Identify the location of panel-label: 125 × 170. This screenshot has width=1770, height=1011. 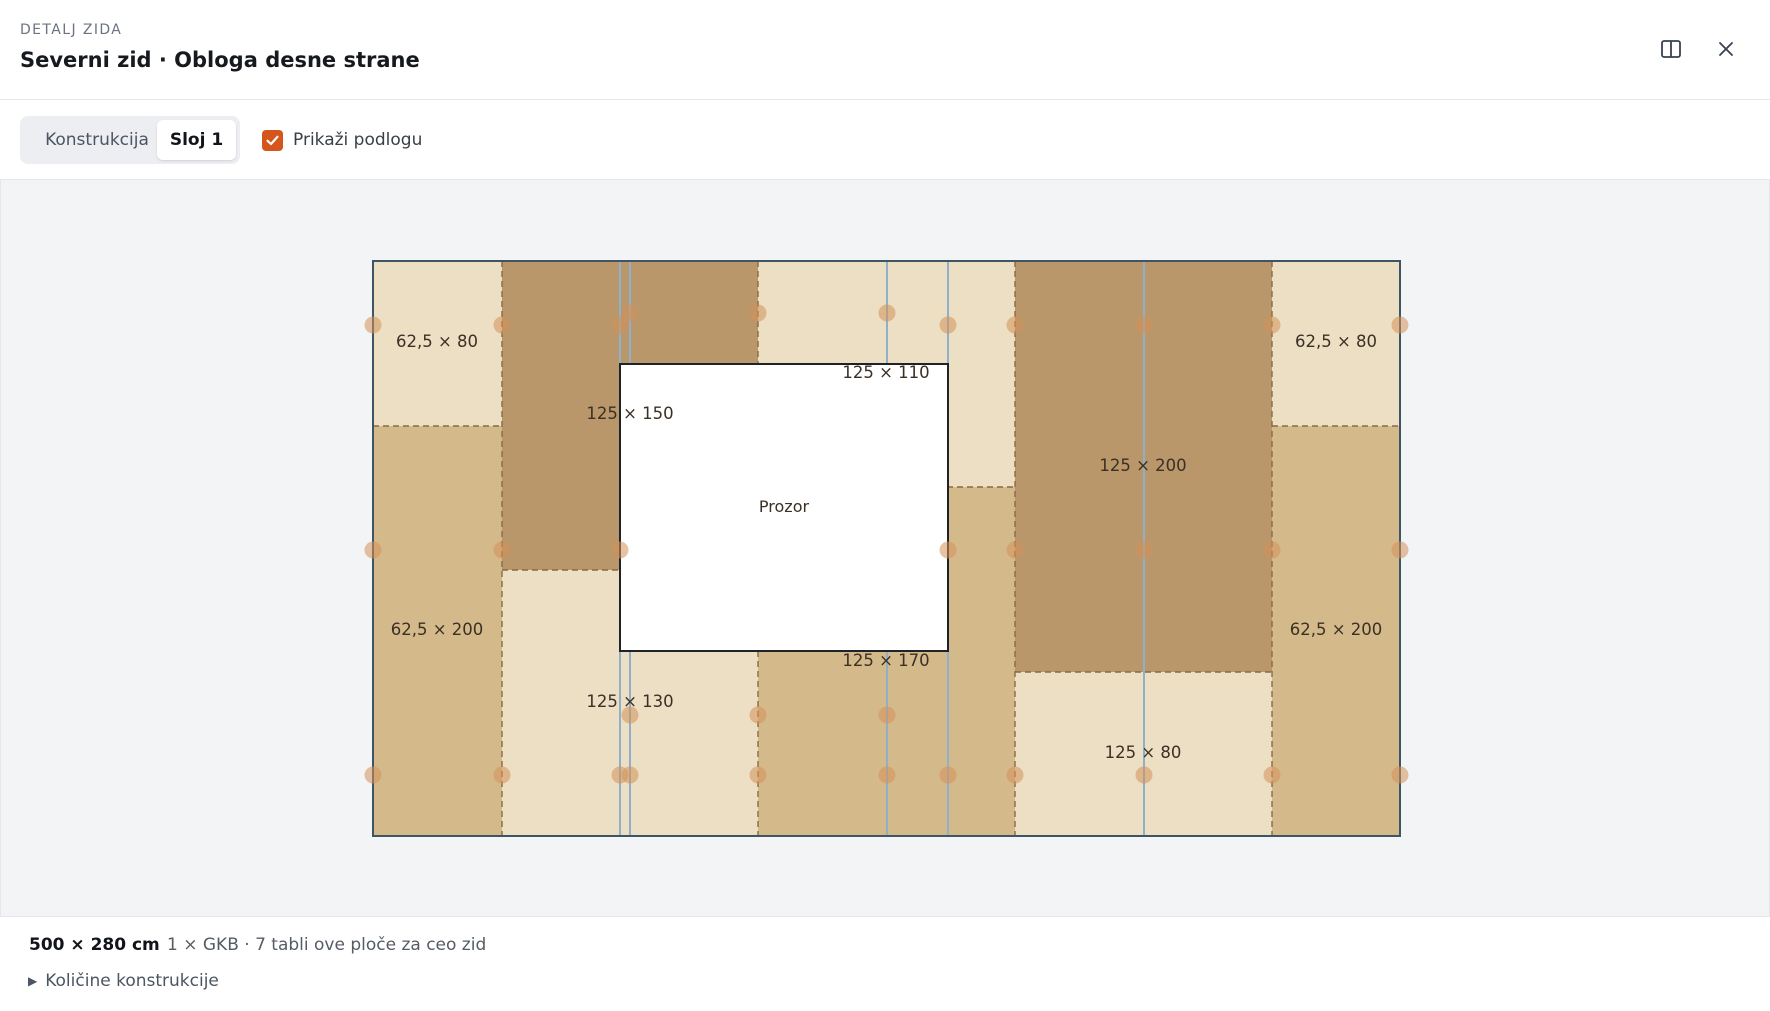
(885, 660).